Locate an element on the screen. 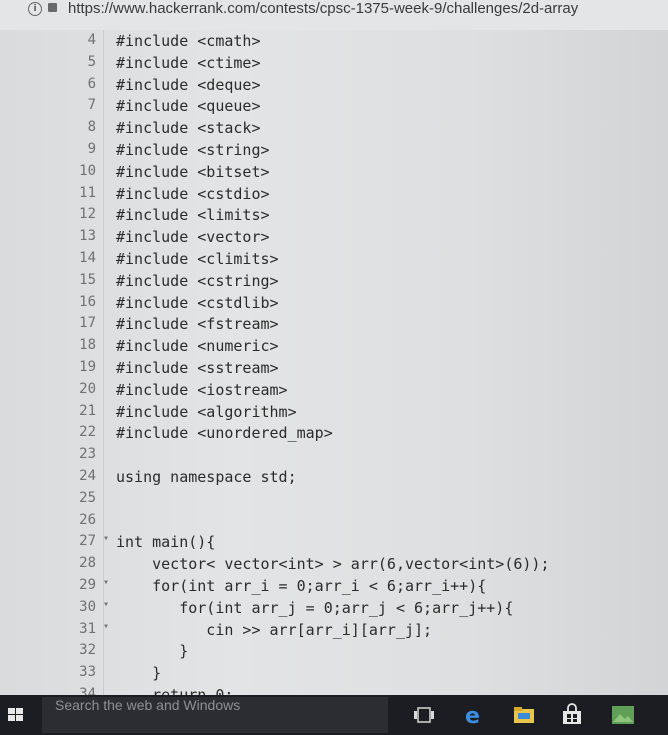 The width and height of the screenshot is (668, 735). task-view-icon is located at coordinates (424, 715).